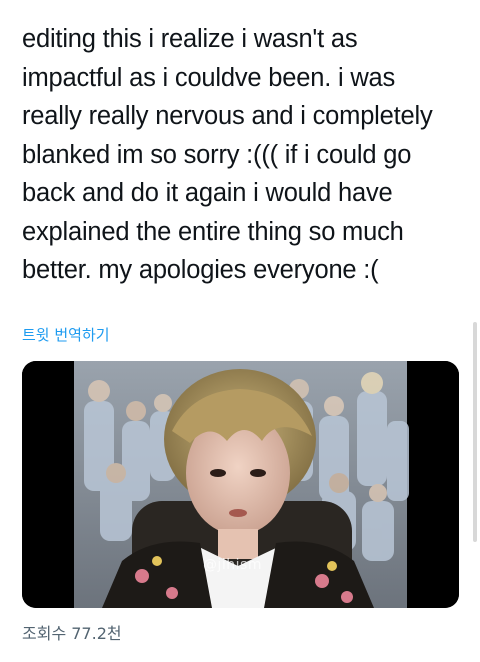 The height and width of the screenshot is (662, 480). Describe the element at coordinates (72, 633) in the screenshot. I see `view-count: 조회수 77.2천` at that location.